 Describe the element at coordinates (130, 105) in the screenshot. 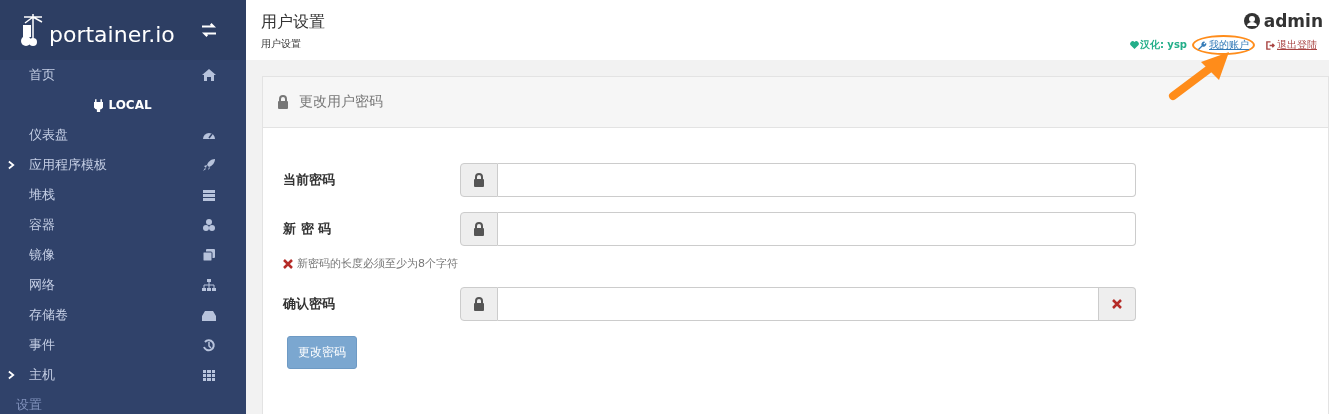

I see `endpoint-name: LOCAL` at that location.